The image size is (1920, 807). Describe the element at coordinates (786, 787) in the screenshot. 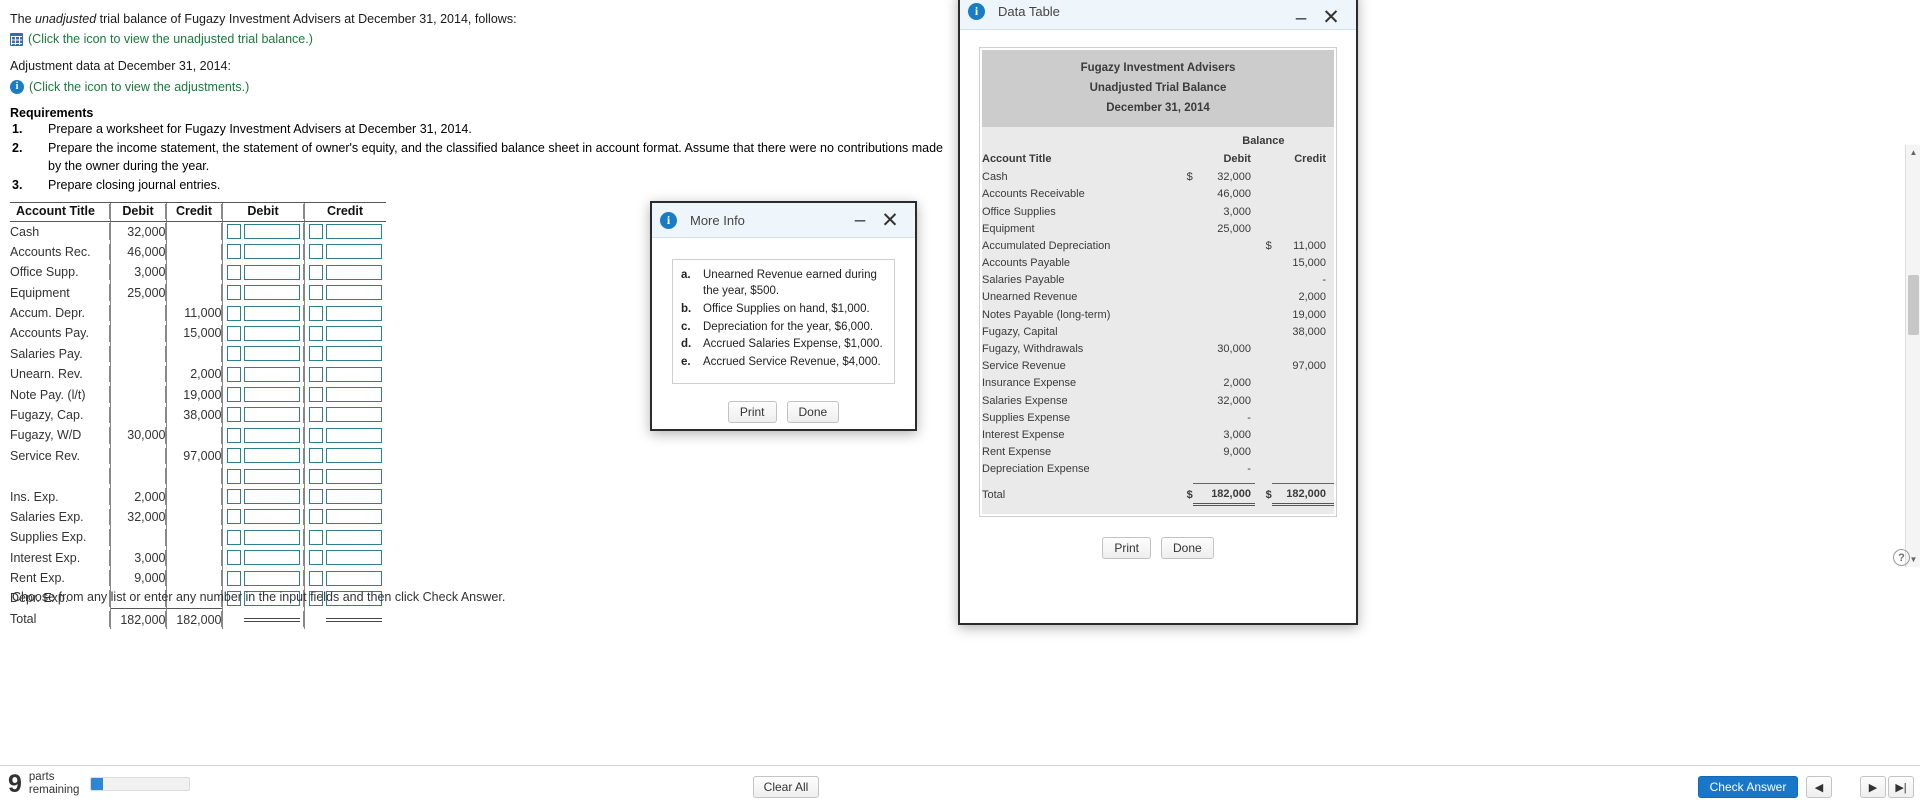

I see `clear-all-button: Clear All` at that location.